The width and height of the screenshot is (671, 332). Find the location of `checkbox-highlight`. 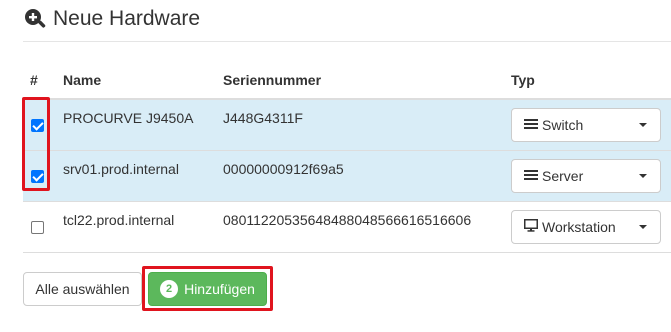

checkbox-highlight is located at coordinates (36, 144).